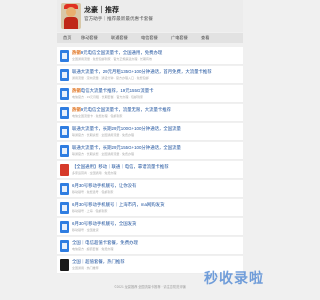 This screenshot has height=300, width=320. I want to click on item-title-text: 联通大流量卡，长期29元100G+100分钟通话，全国流量, so click(126, 128).